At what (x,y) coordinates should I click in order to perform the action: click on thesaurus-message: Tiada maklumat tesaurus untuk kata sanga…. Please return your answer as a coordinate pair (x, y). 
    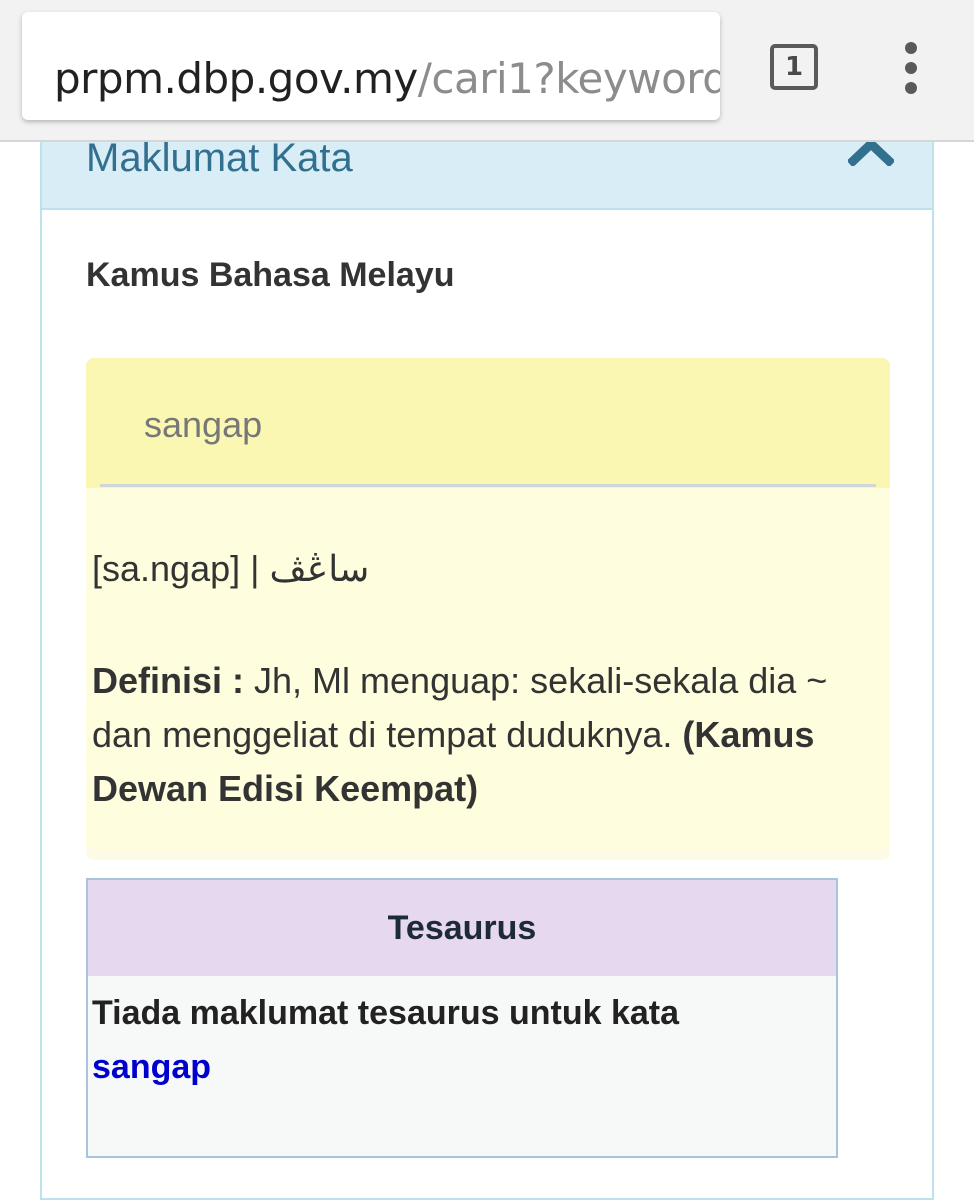
    Looking at the image, I should click on (462, 1040).